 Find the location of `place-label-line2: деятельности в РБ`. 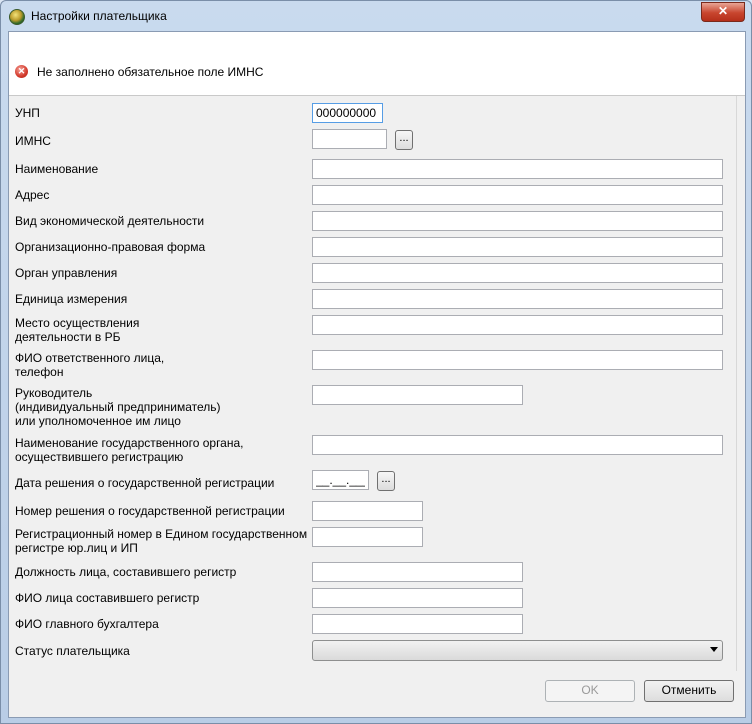

place-label-line2: деятельности в РБ is located at coordinates (68, 337).